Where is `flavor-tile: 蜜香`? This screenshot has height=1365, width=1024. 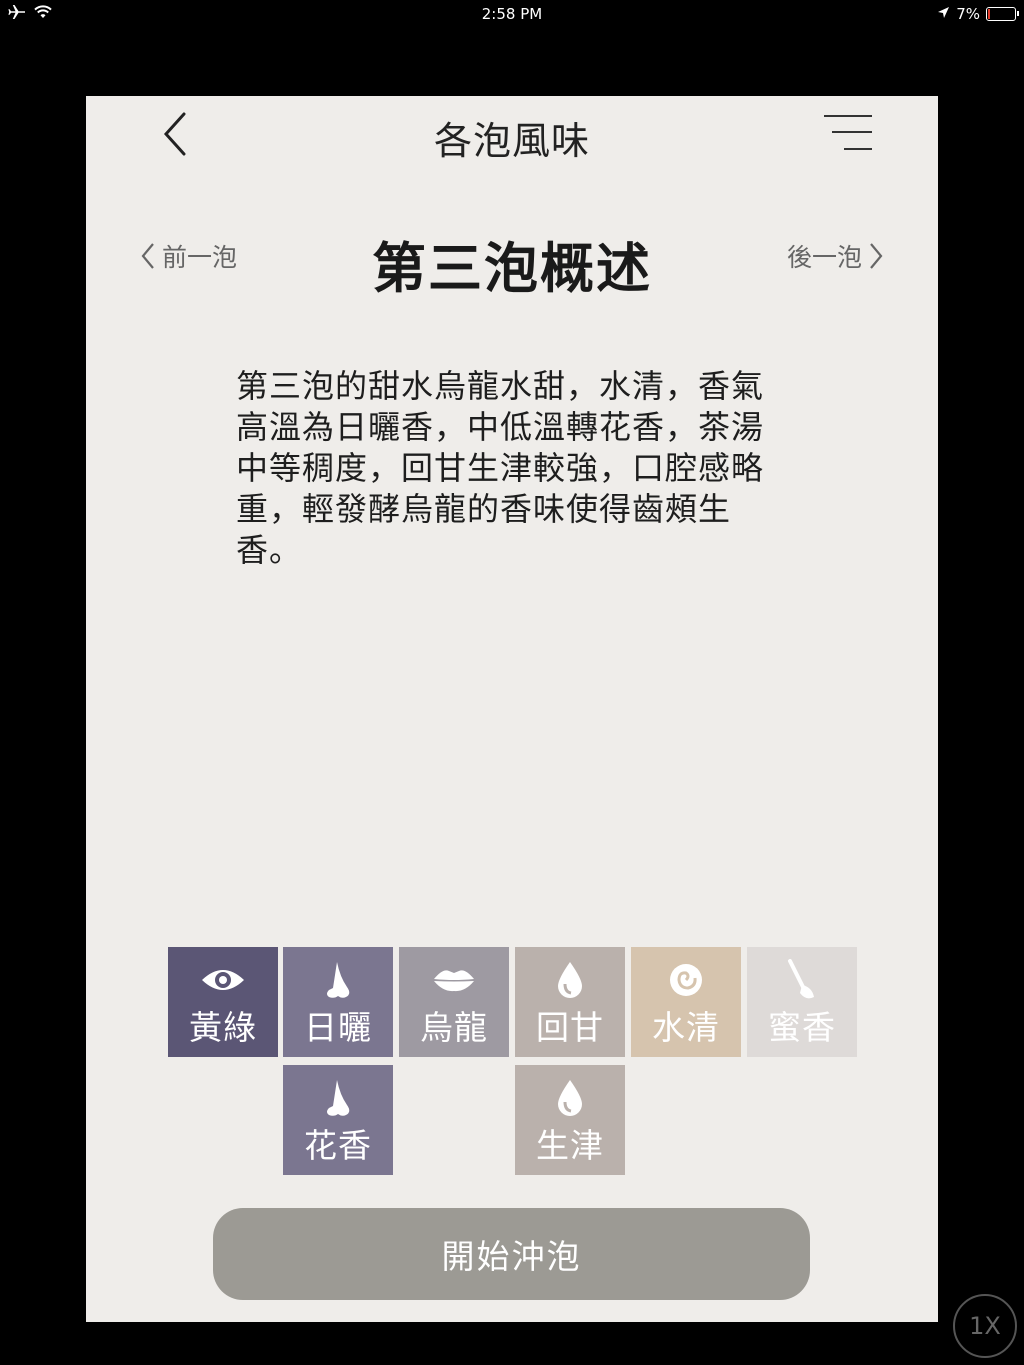
flavor-tile: 蜜香 is located at coordinates (802, 1002).